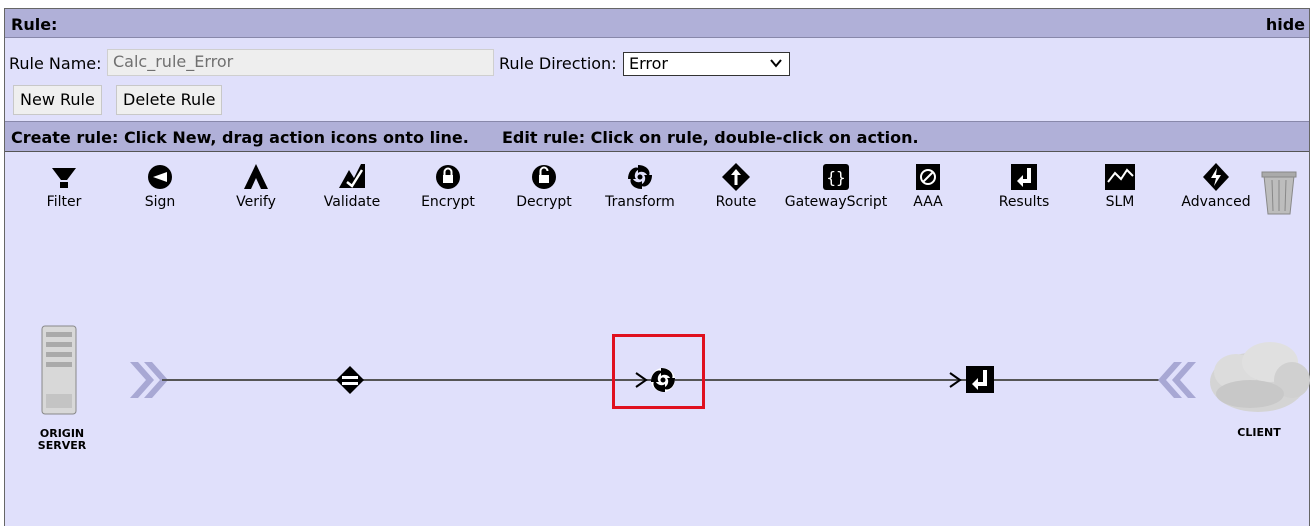 The image size is (1313, 526). Describe the element at coordinates (300, 62) in the screenshot. I see `rule-name-input: Calc_rule_Error` at that location.